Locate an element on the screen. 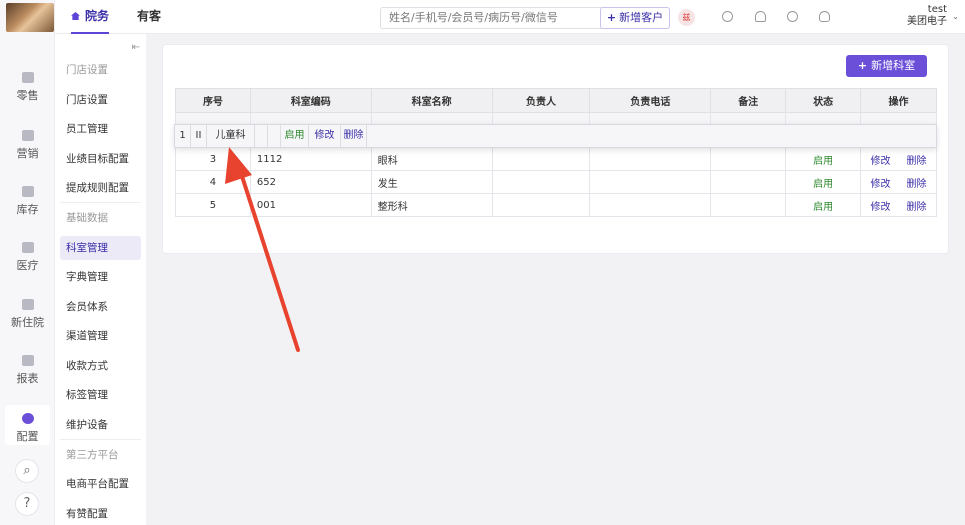 The width and height of the screenshot is (965, 525). row-cell-empty is located at coordinates (261, 136).